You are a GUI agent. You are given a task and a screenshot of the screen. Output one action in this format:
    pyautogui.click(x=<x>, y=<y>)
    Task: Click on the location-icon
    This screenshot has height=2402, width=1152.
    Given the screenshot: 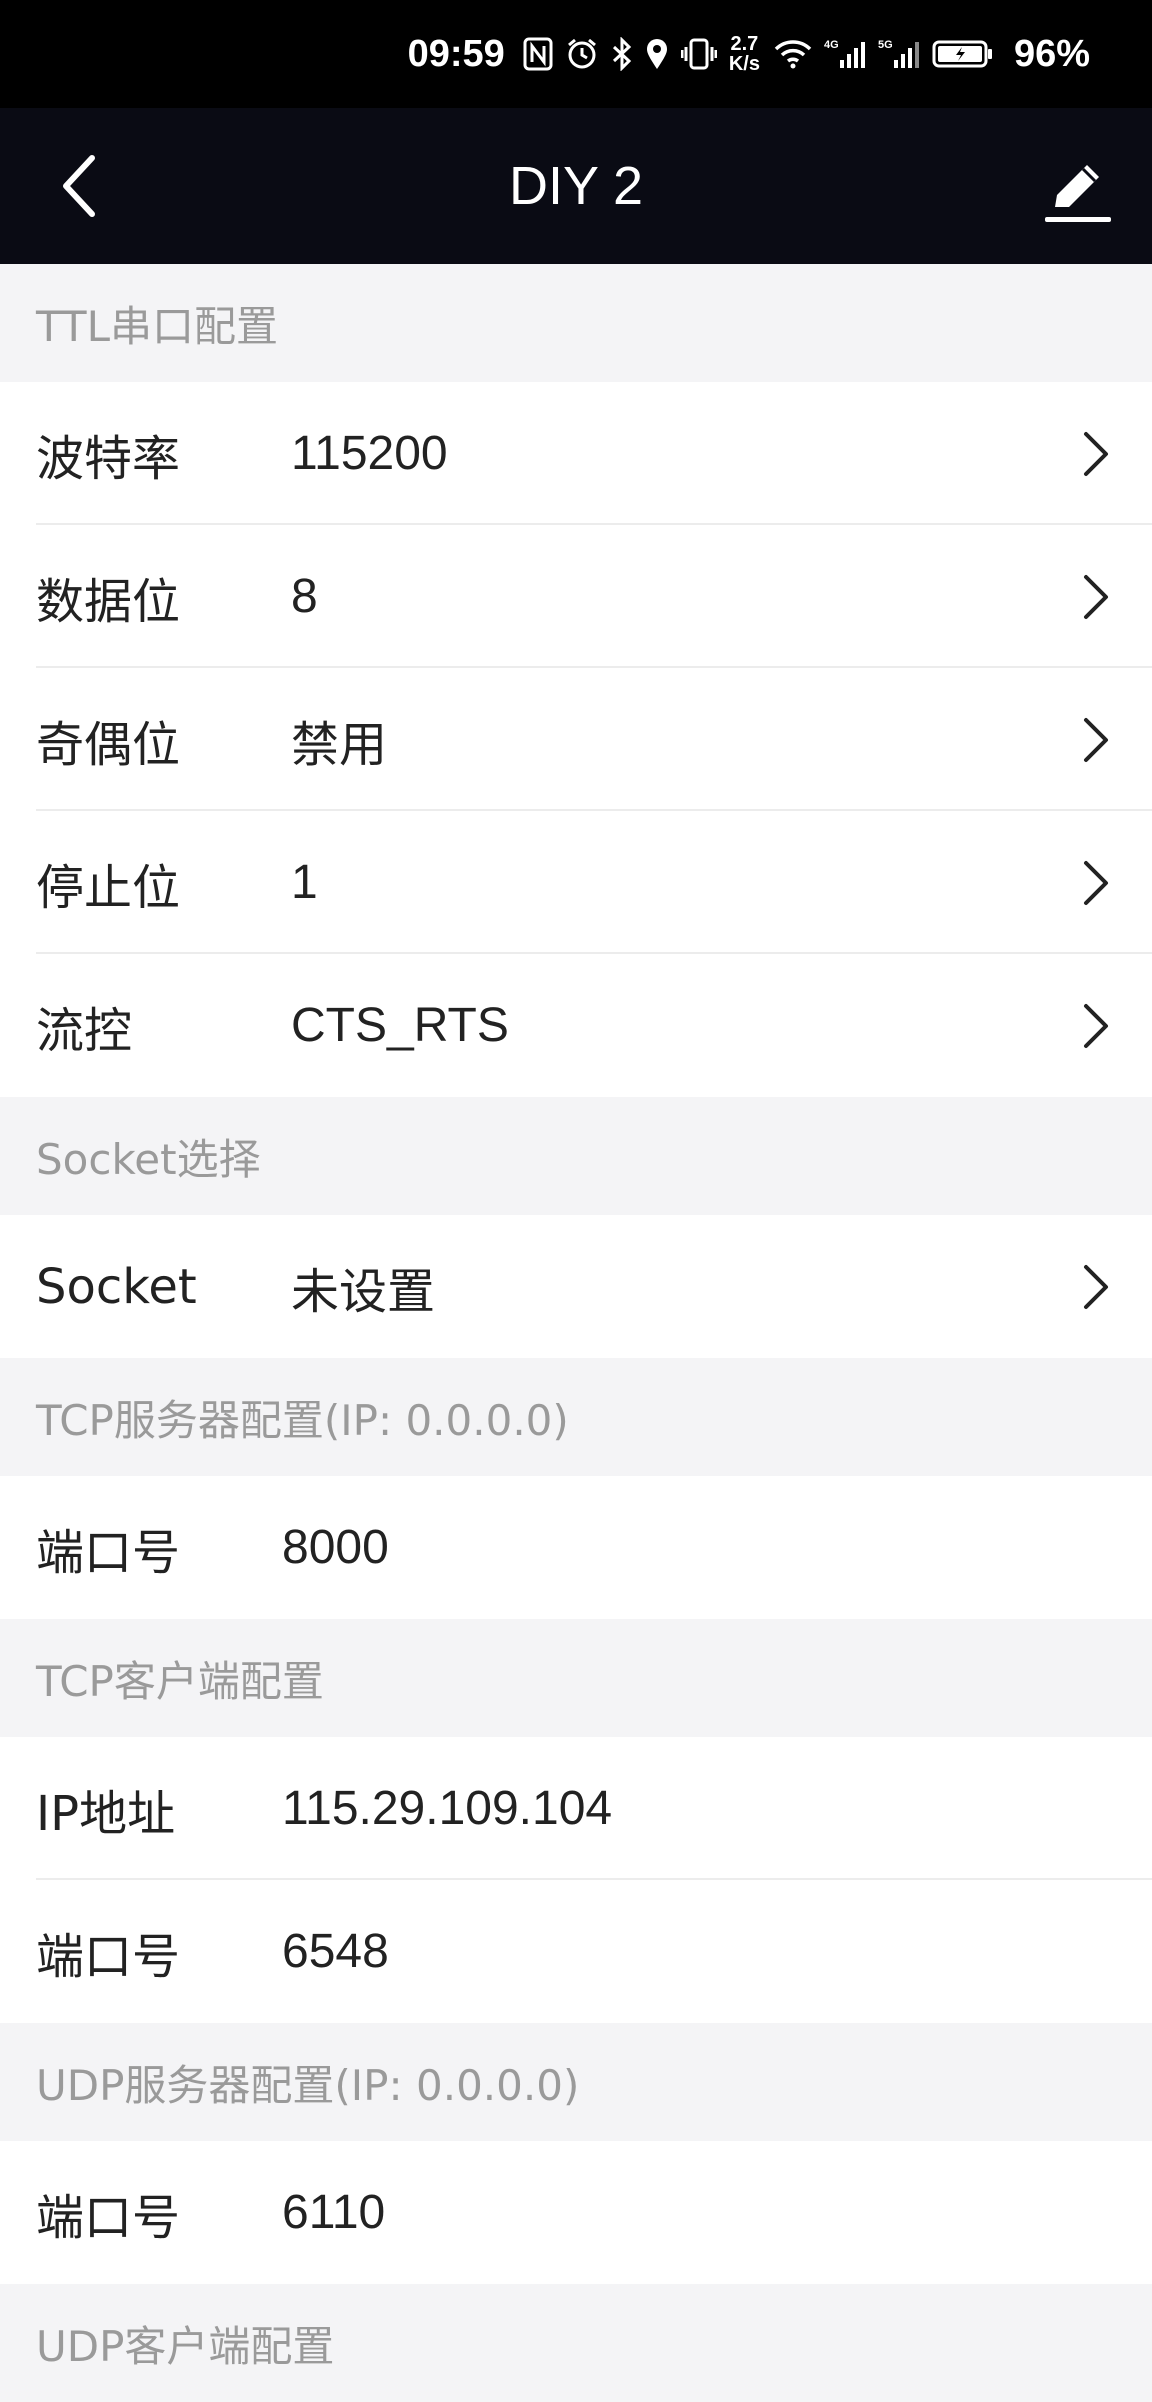 What is the action you would take?
    pyautogui.click(x=657, y=54)
    